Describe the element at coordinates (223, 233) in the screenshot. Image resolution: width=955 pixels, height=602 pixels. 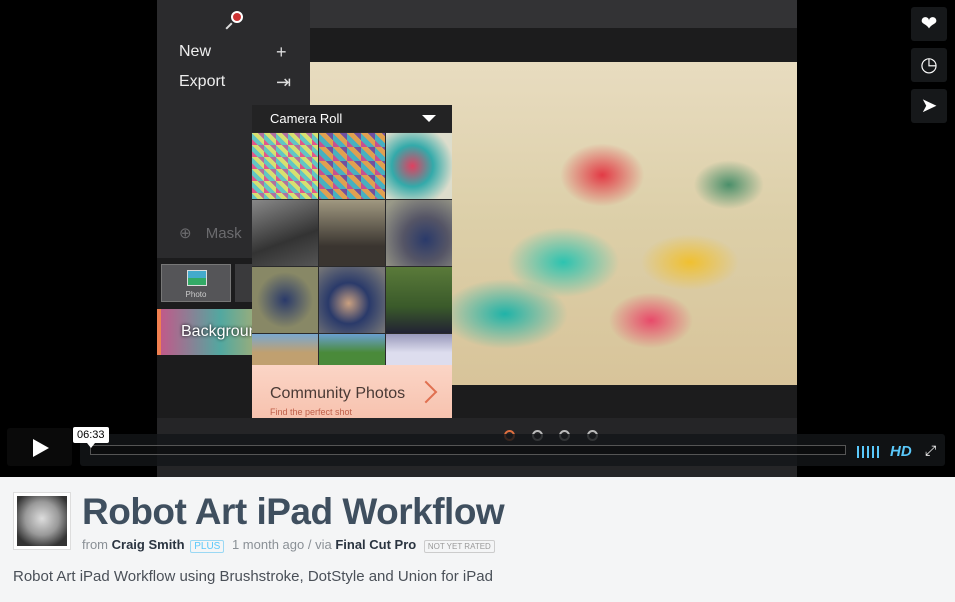
I see `mask-label: Mask` at that location.